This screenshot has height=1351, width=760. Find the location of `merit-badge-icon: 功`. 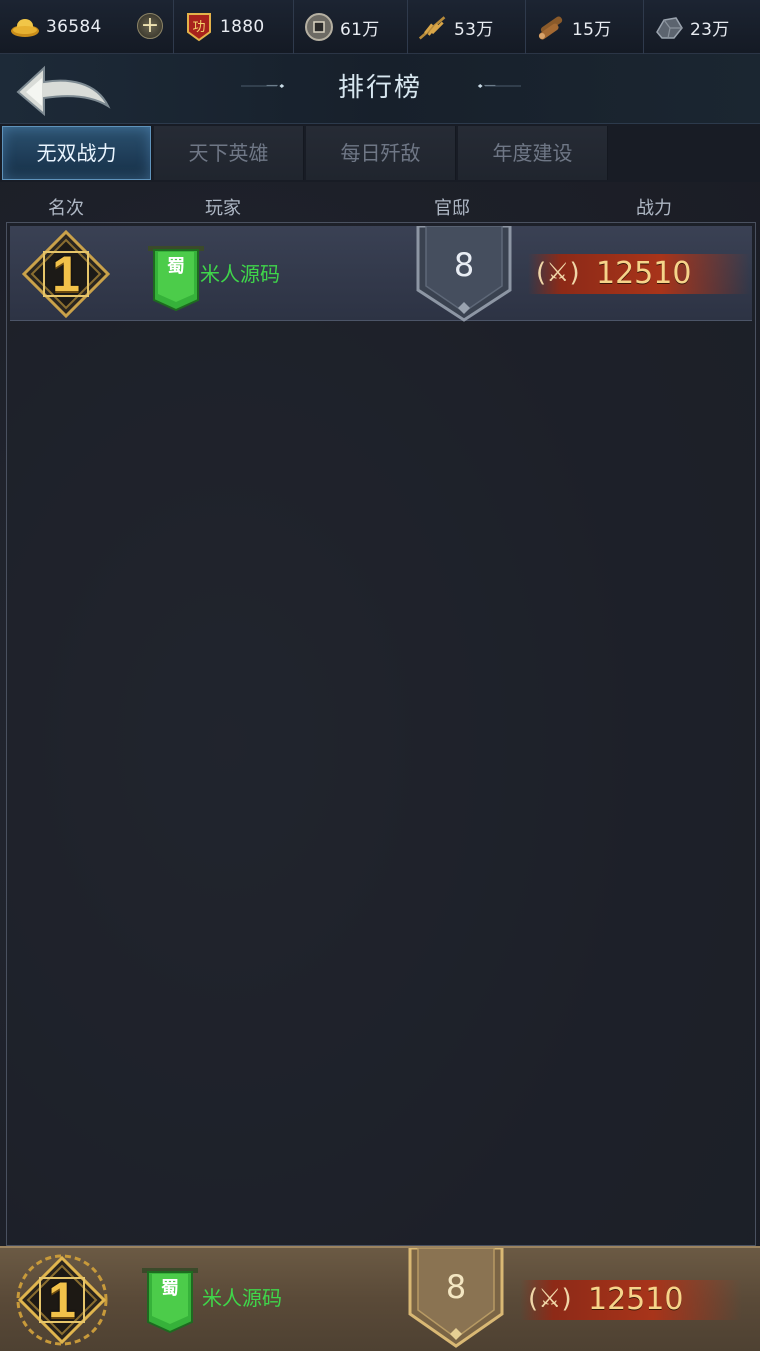

merit-badge-icon: 功 is located at coordinates (199, 27).